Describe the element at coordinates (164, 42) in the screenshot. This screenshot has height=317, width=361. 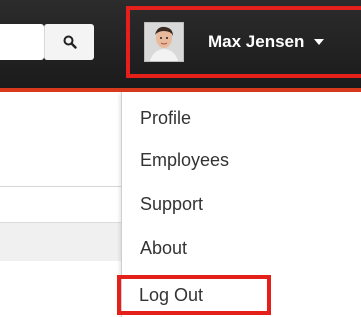
I see `avatar` at that location.